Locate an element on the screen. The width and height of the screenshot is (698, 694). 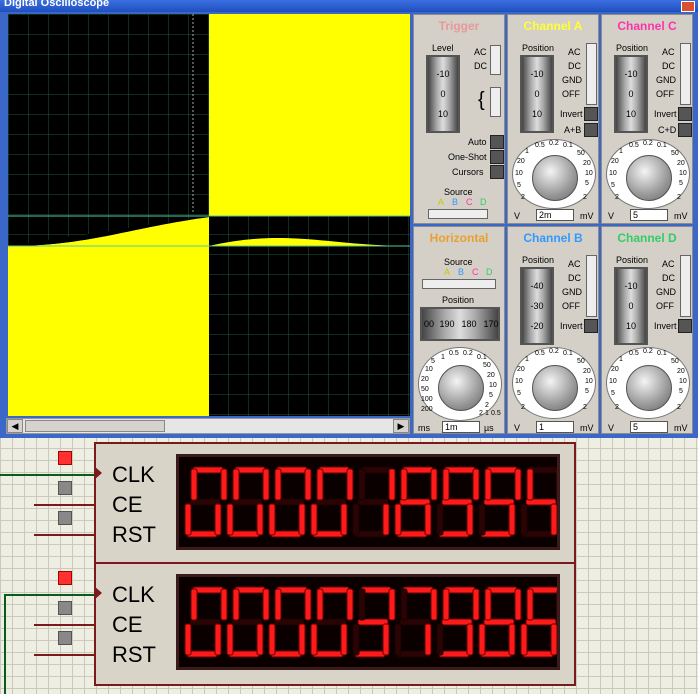
auto-button is located at coordinates (497, 142).